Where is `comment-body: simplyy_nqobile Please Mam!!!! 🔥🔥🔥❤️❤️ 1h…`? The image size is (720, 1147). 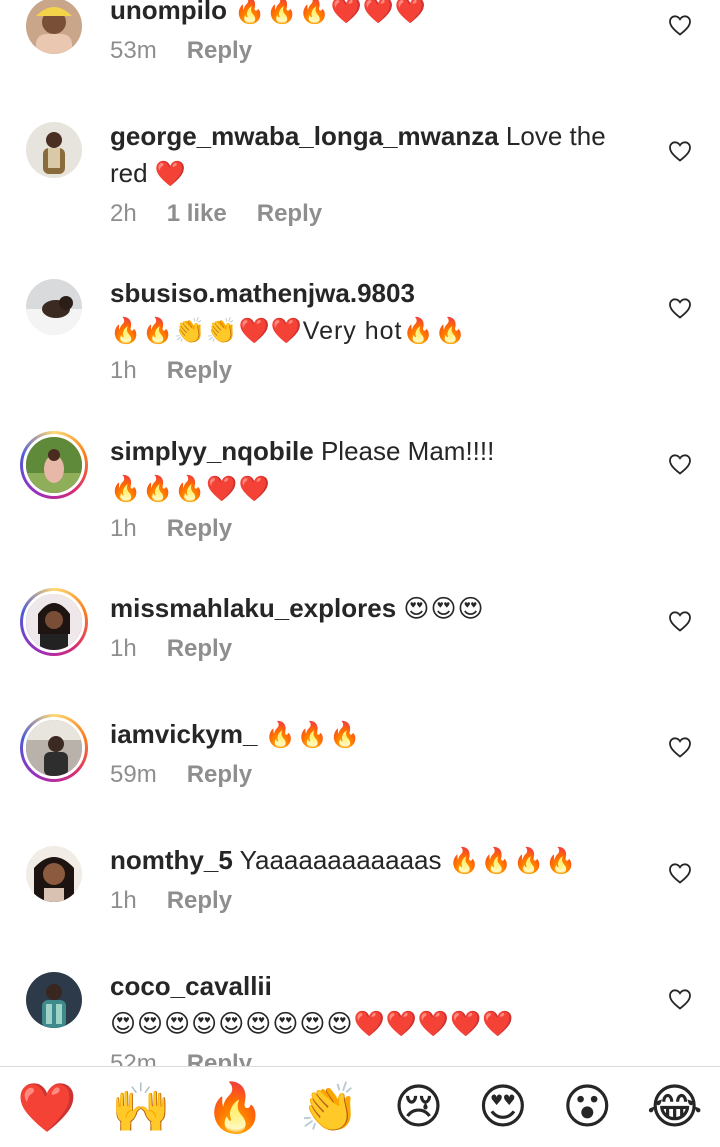
comment-body: simplyy_nqobile Please Mam!!!! 🔥🔥🔥❤️❤️ 1h… is located at coordinates (380, 488).